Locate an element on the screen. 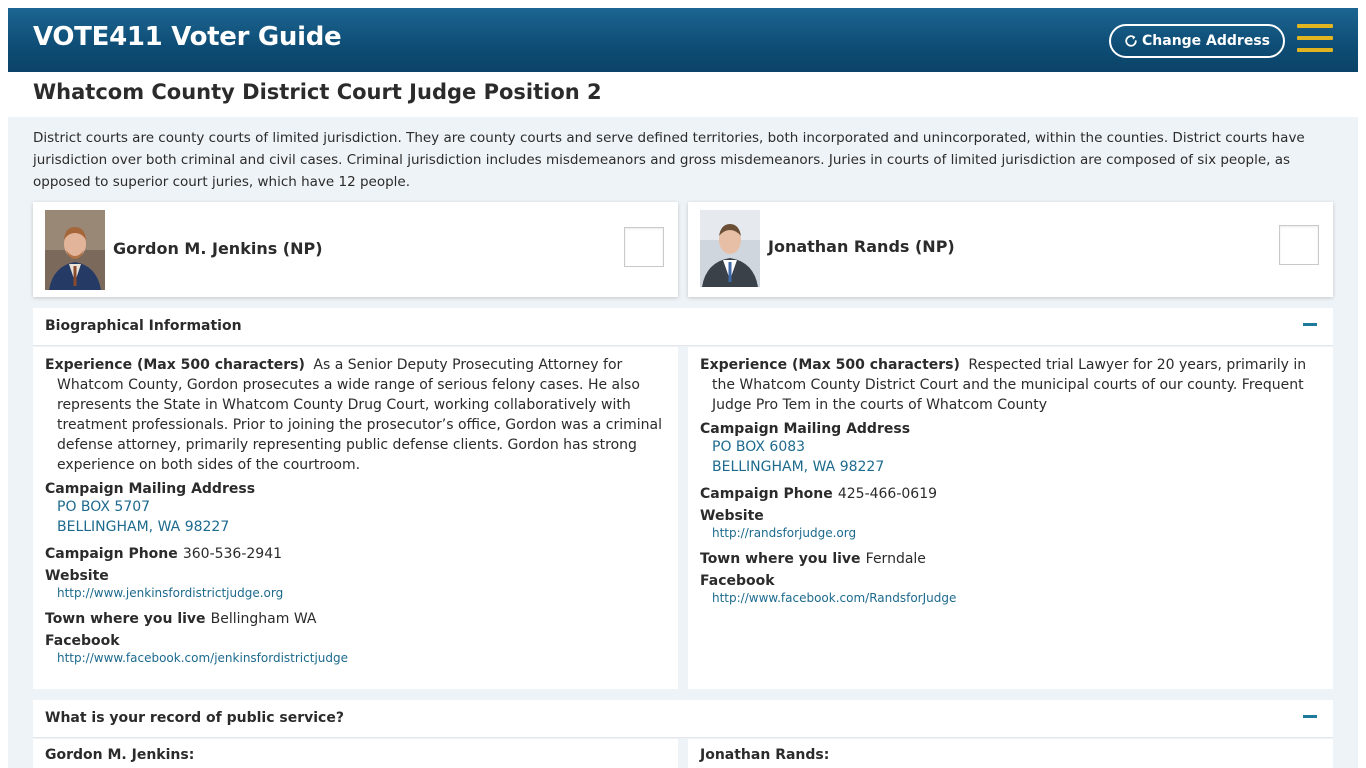 The height and width of the screenshot is (768, 1366). phone-block: Campaign Phone 360-536-2941 is located at coordinates (354, 552).